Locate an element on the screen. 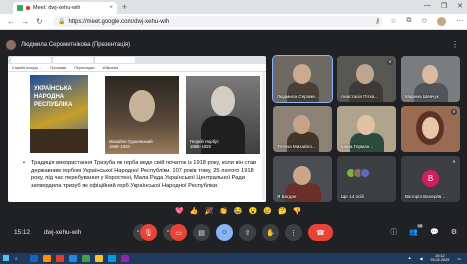 Image resolution: width=467 pixels, height=264 pixels. thinking-reaction: 🤔 is located at coordinates (282, 212).